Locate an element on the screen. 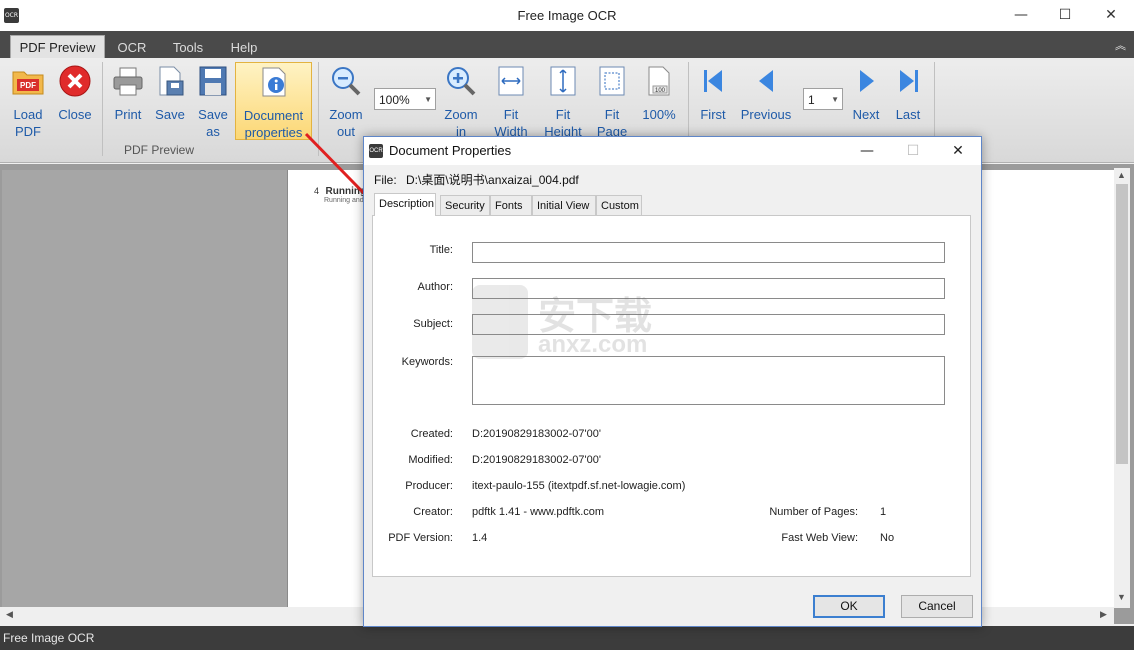 This screenshot has height=650, width=1134. title-field is located at coordinates (708, 252).